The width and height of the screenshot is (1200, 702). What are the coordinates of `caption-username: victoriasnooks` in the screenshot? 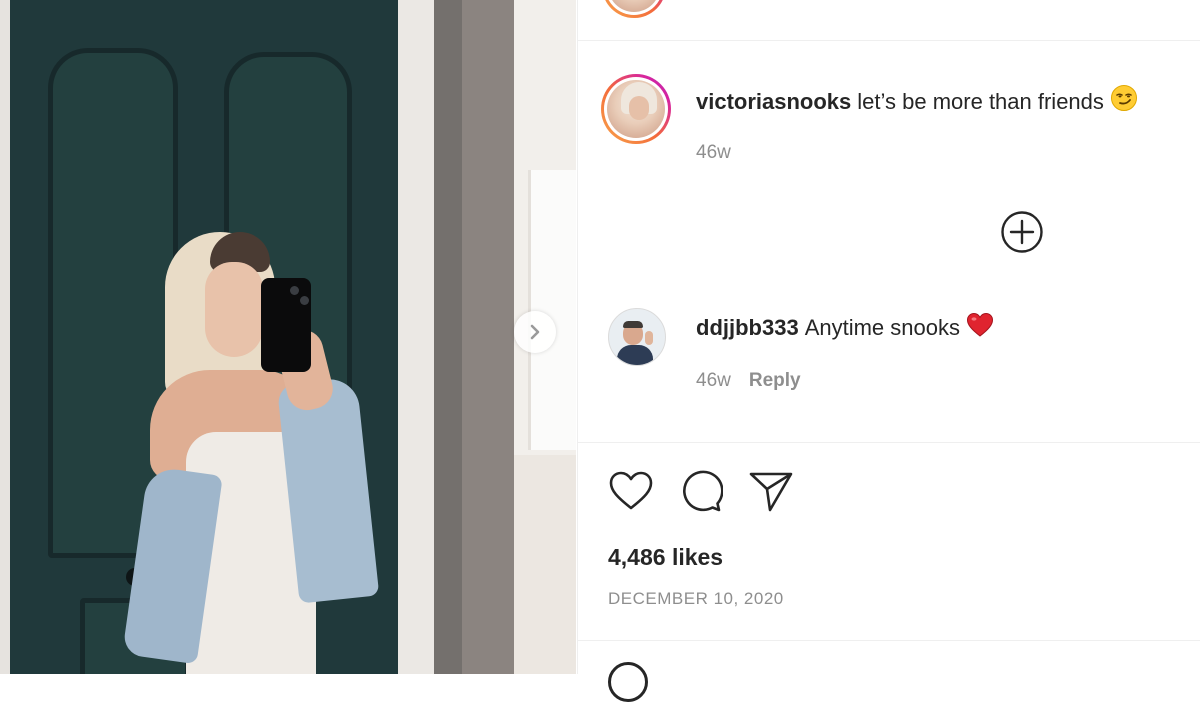 It's located at (773, 101).